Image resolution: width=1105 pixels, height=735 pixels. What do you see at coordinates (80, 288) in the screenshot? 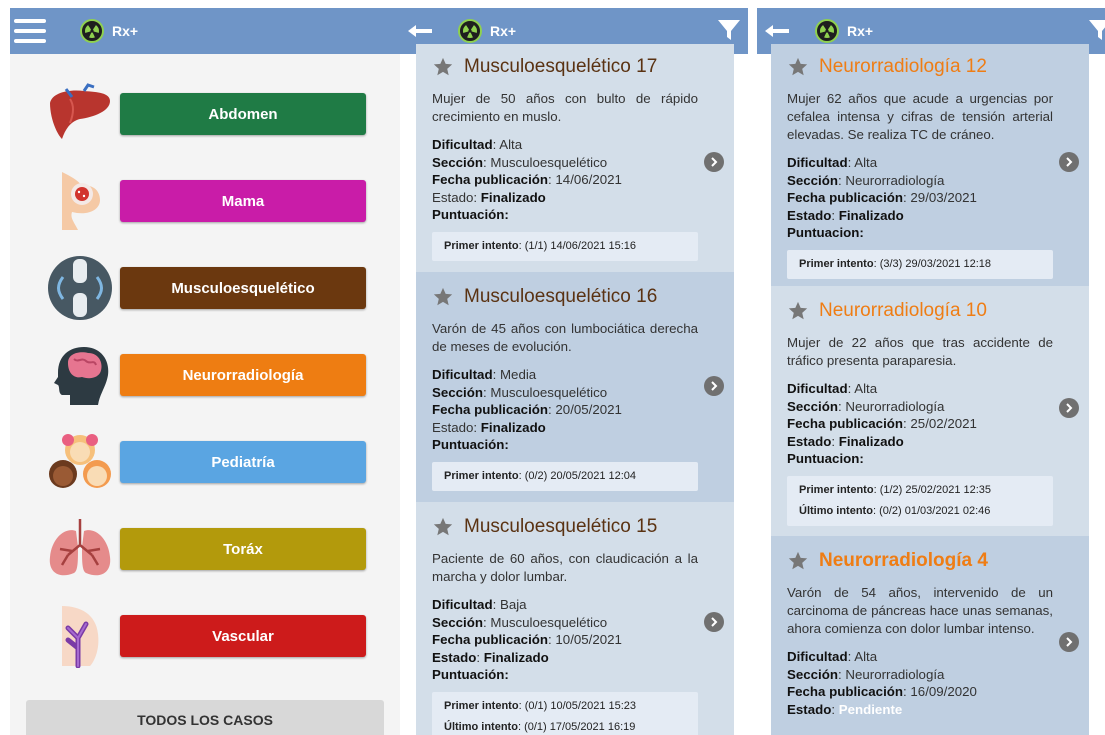
I see `knee-joint-icon` at bounding box center [80, 288].